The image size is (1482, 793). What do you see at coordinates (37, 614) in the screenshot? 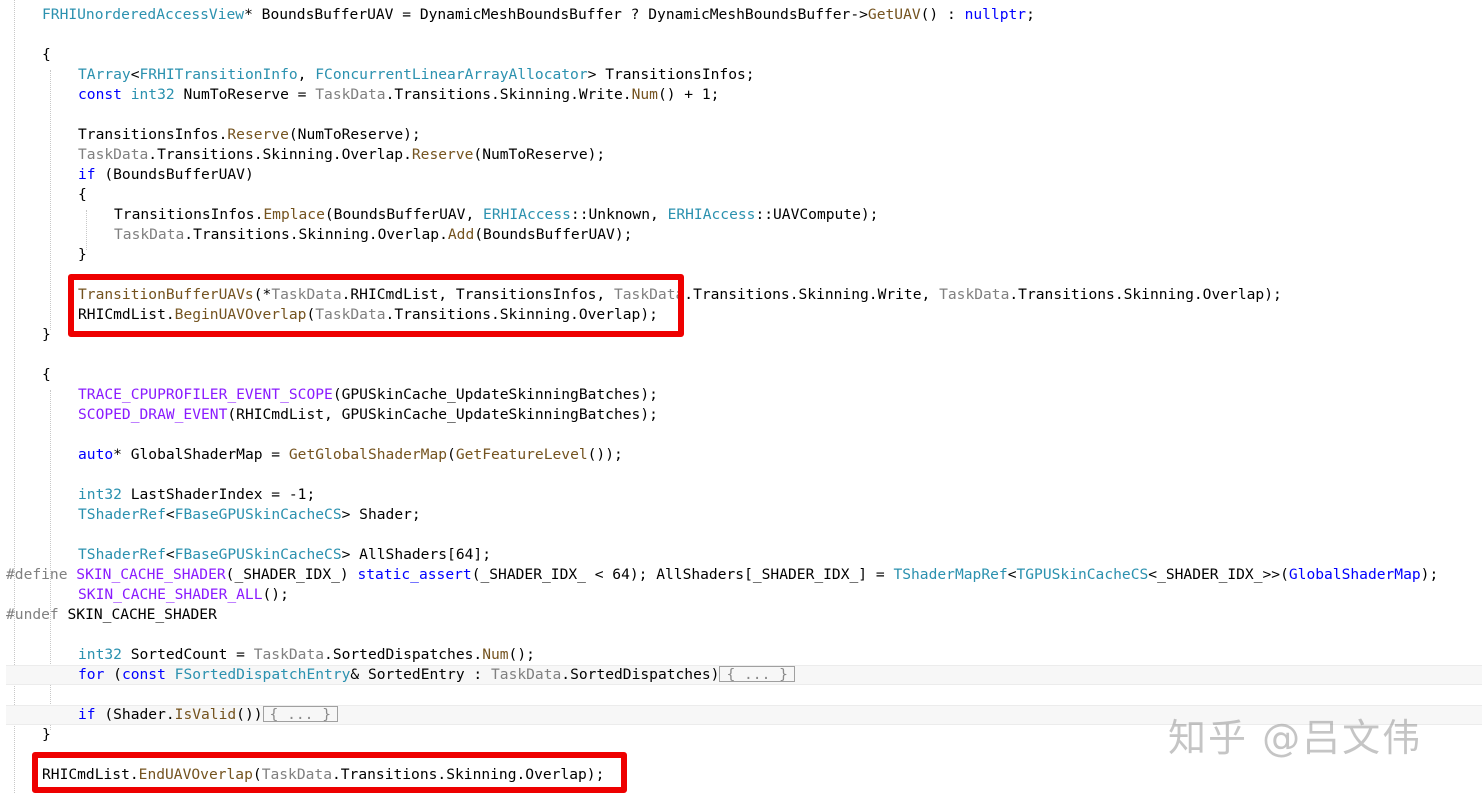
I see `code-token: #undef` at bounding box center [37, 614].